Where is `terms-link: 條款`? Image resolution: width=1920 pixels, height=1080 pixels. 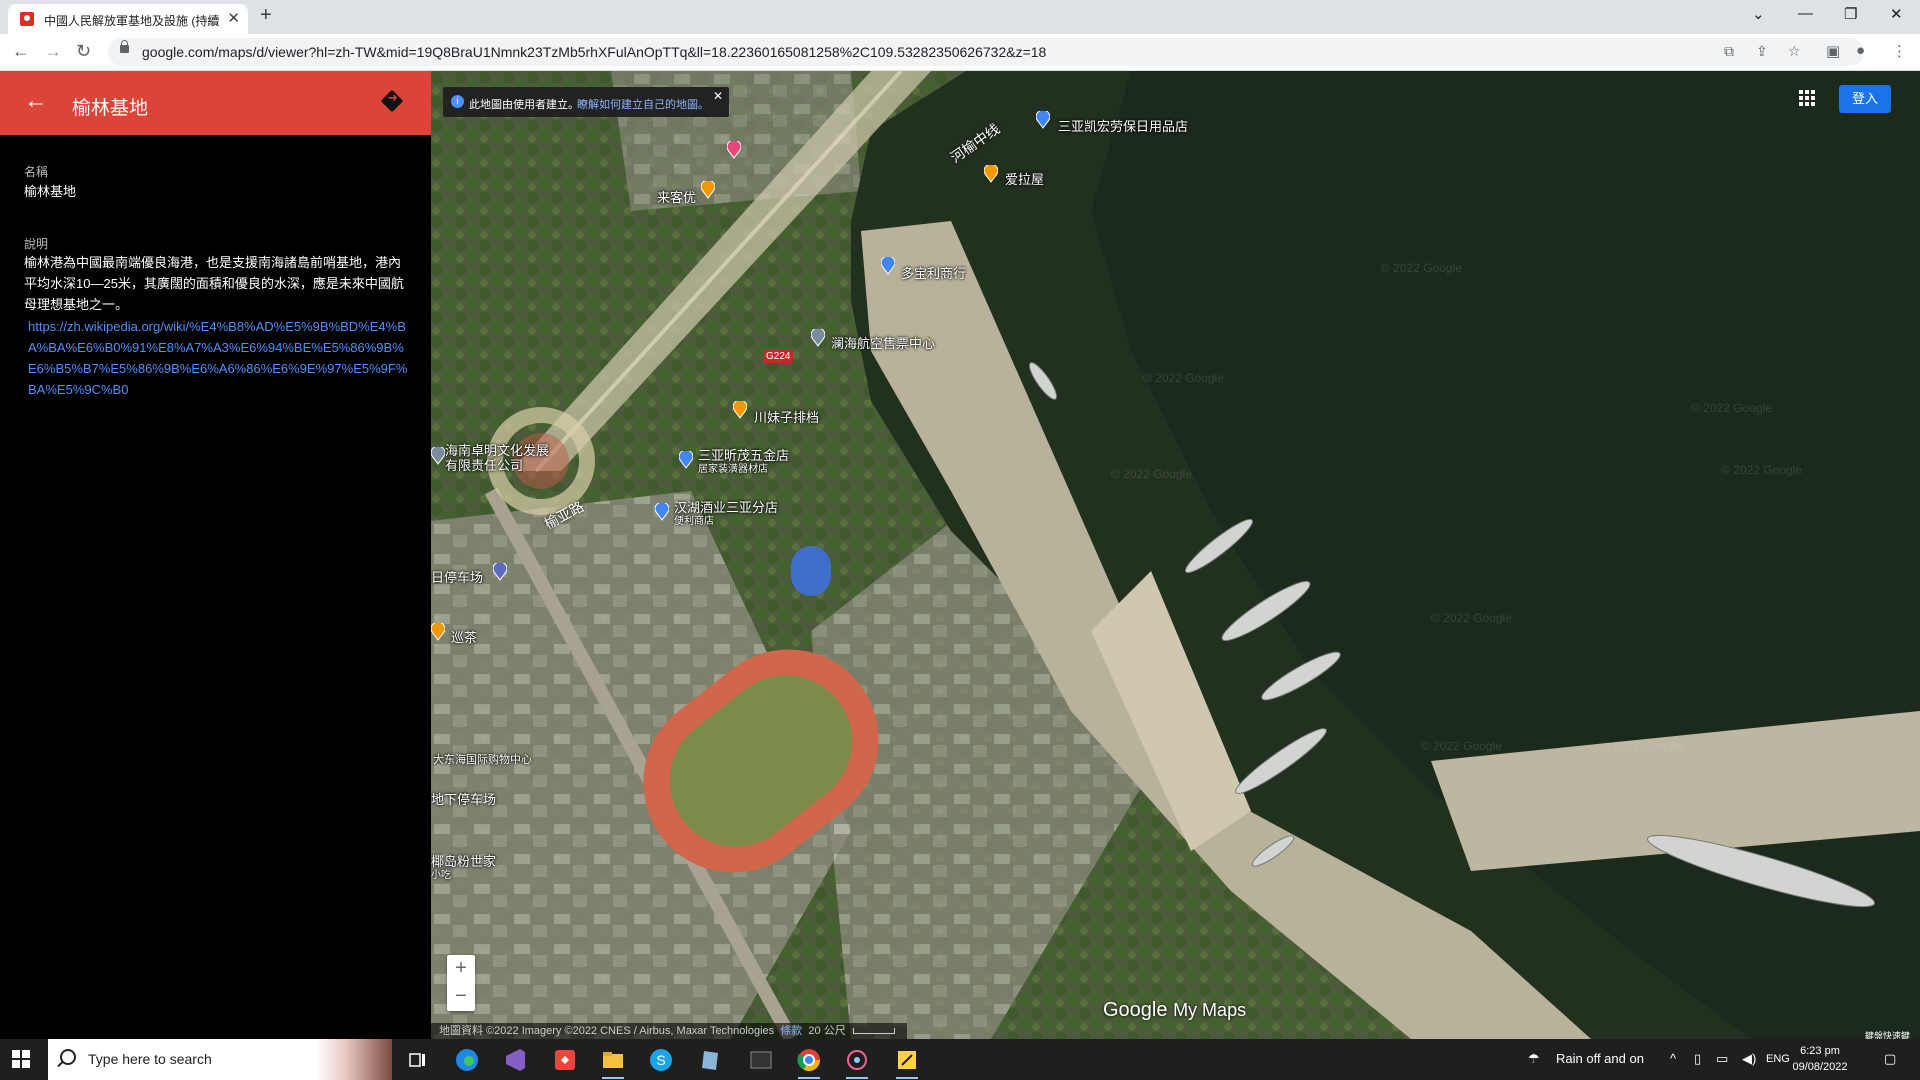
terms-link: 條款 is located at coordinates (791, 1031).